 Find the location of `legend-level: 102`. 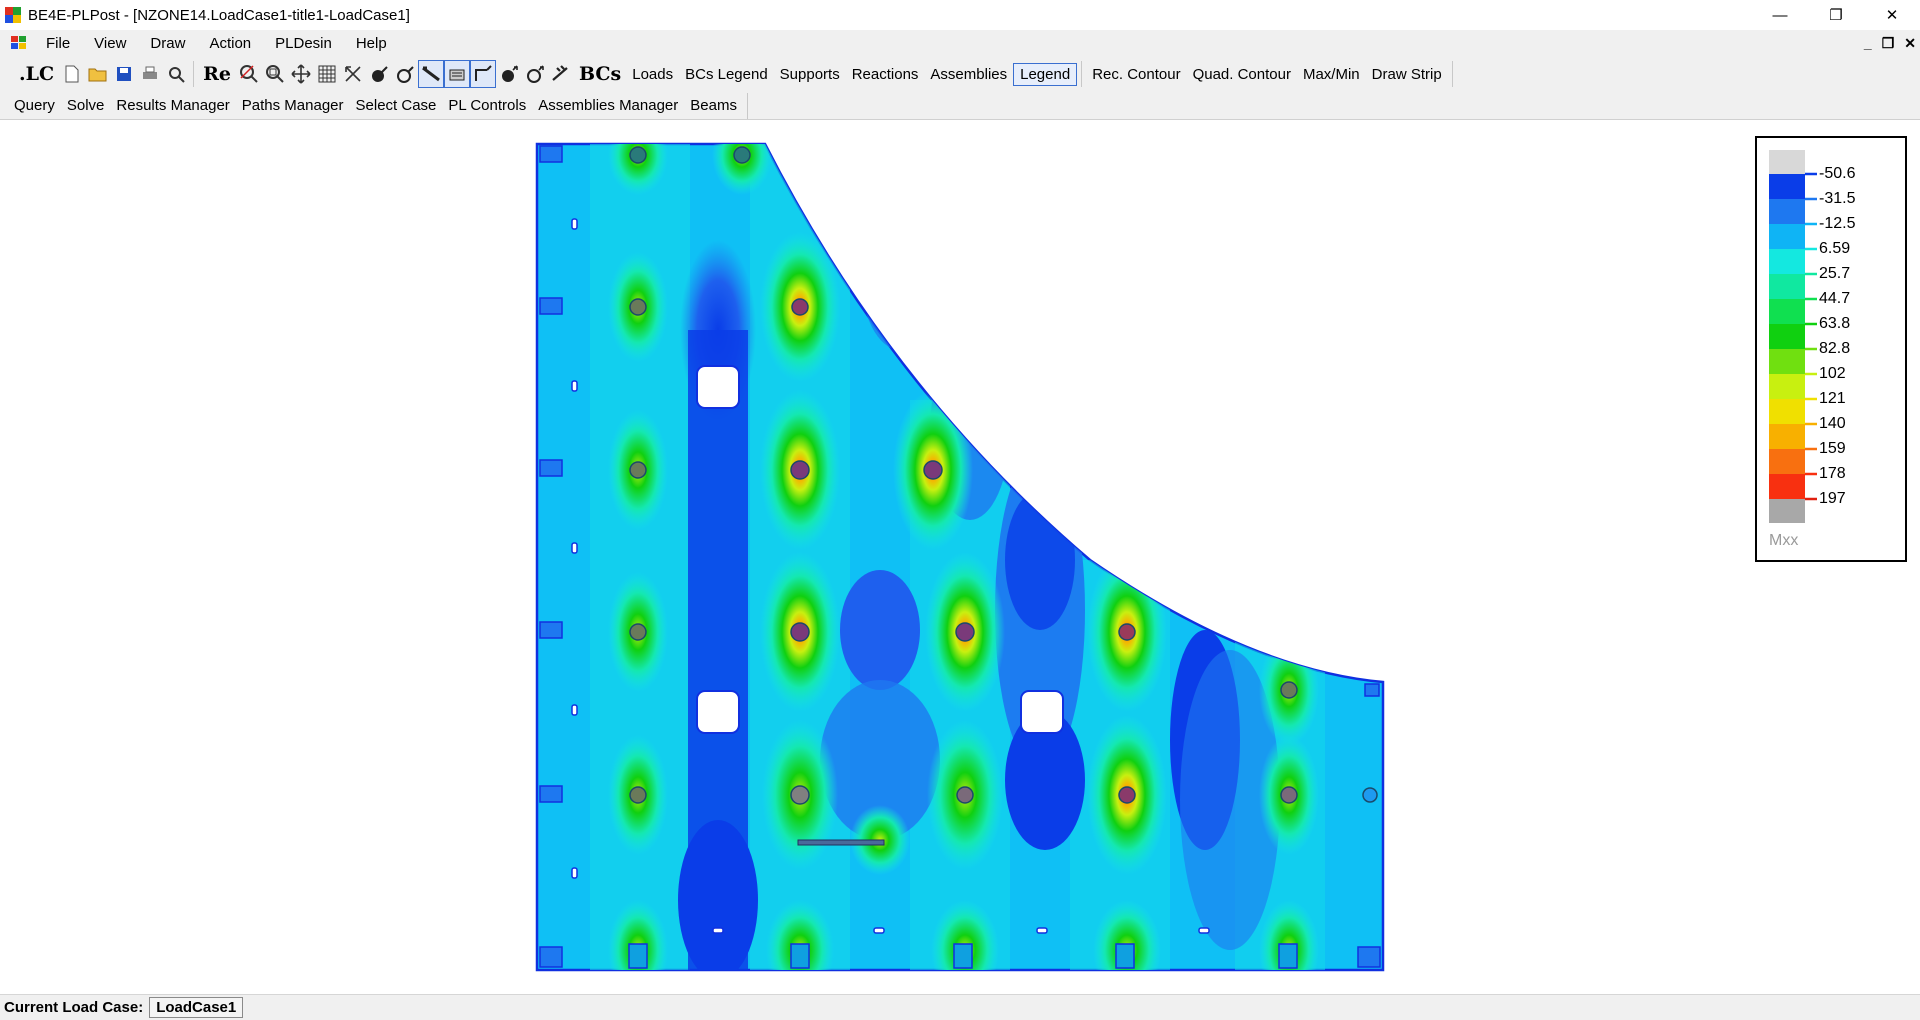

legend-level: 102 is located at coordinates (1832, 373).